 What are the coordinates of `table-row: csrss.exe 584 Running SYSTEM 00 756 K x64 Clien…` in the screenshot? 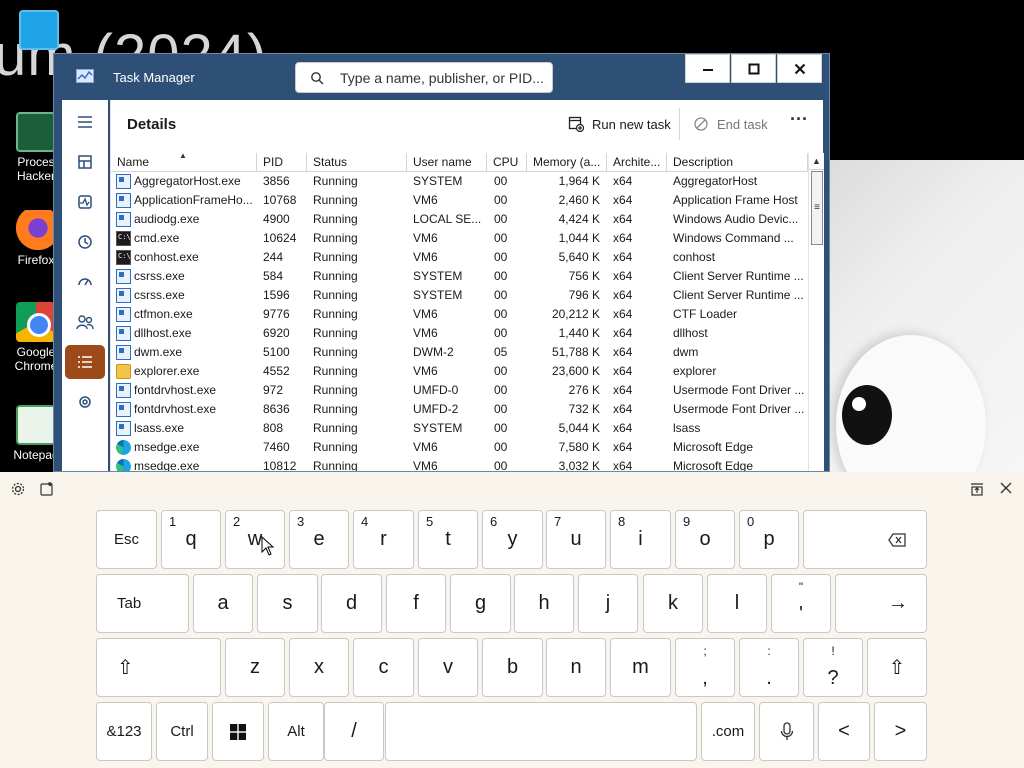 It's located at (459, 276).